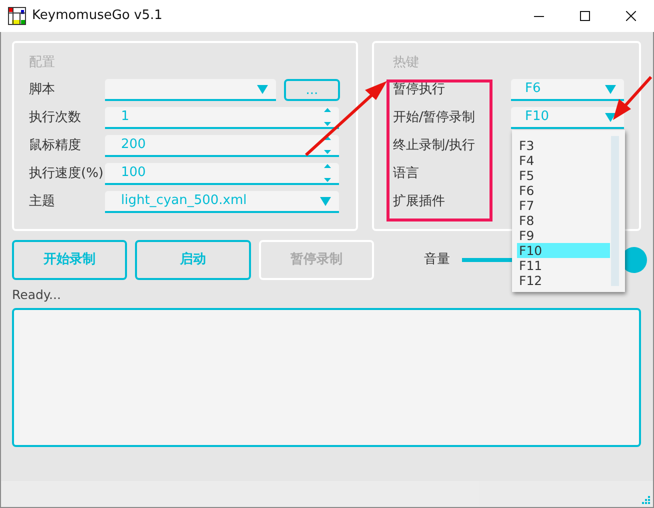  What do you see at coordinates (645, 499) in the screenshot?
I see `resize-grip-icon` at bounding box center [645, 499].